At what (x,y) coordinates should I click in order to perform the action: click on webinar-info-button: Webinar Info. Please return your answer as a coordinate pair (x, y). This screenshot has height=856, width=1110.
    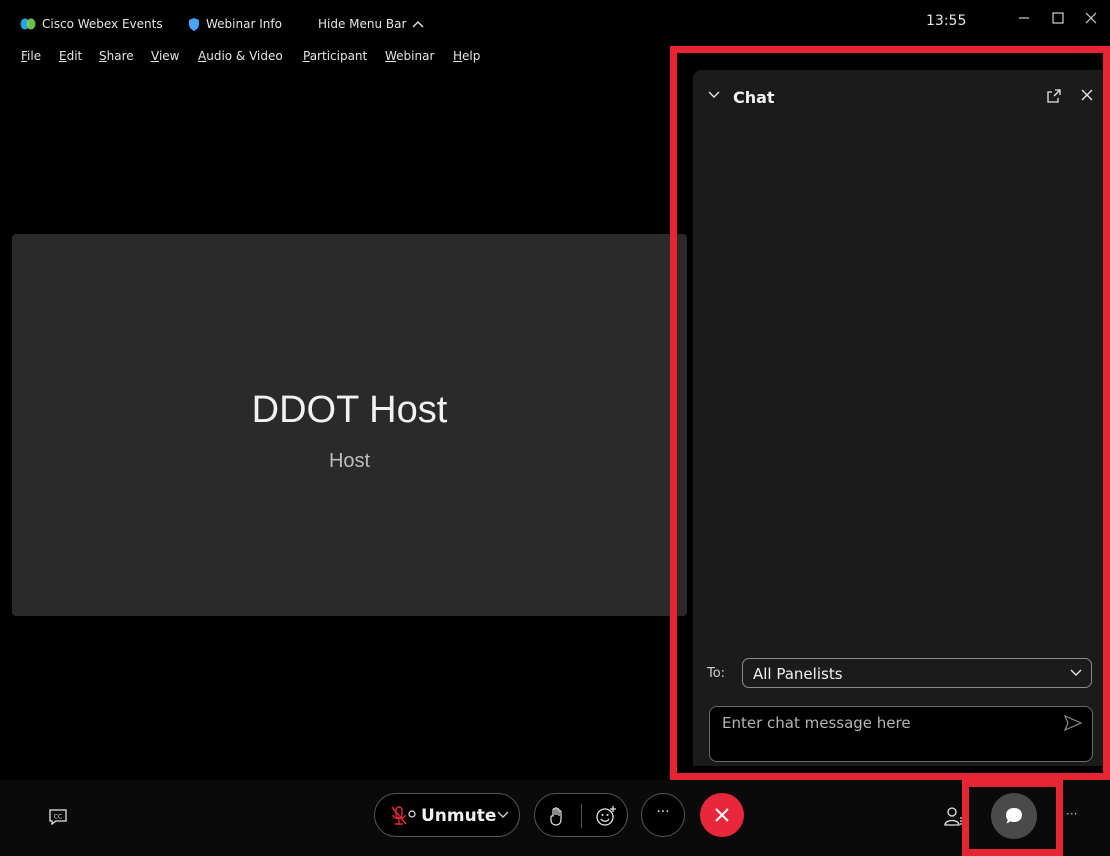
    Looking at the image, I should click on (235, 24).